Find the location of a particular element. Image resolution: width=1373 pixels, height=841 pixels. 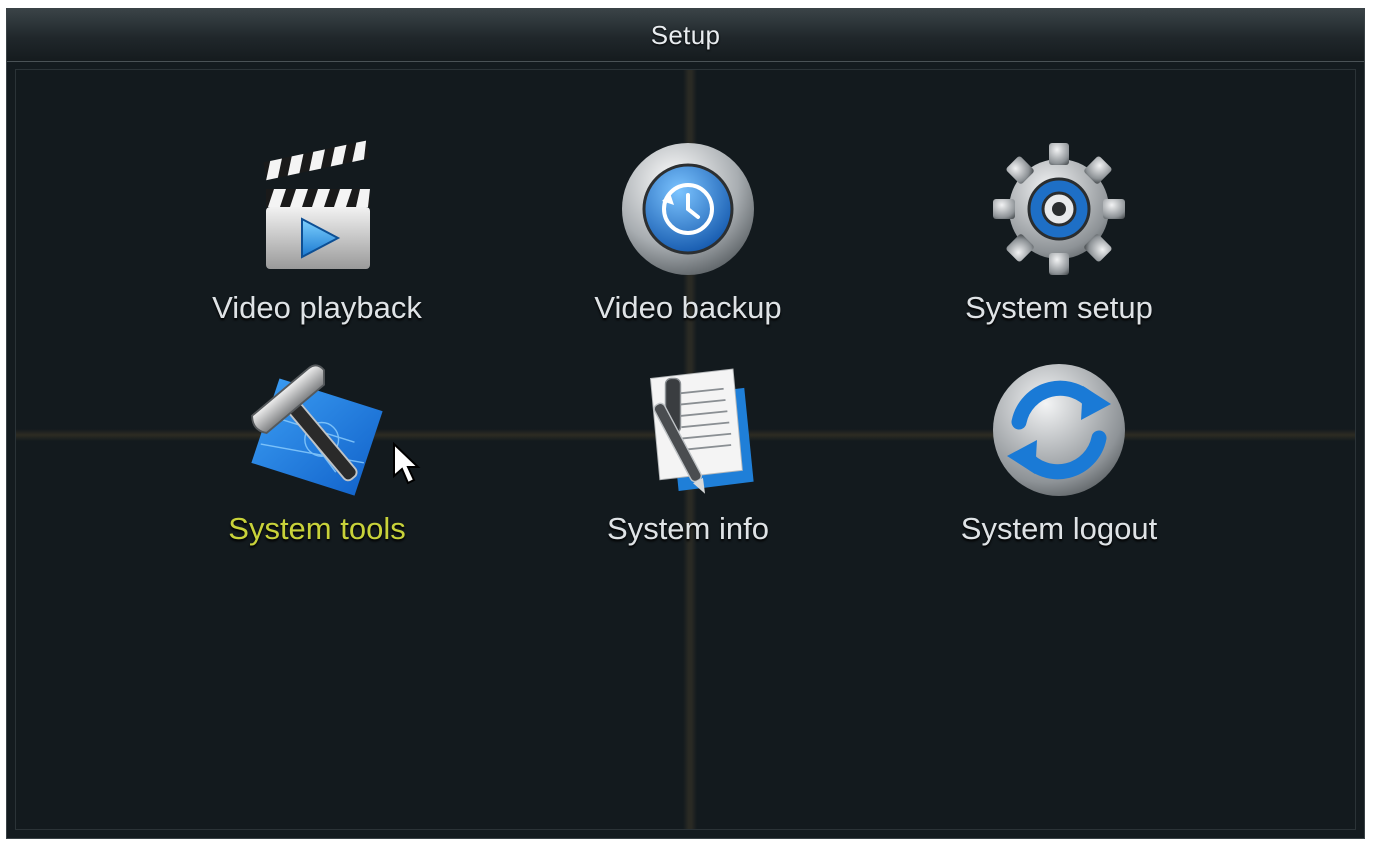

mouse-pointer-icon is located at coordinates (407, 463).